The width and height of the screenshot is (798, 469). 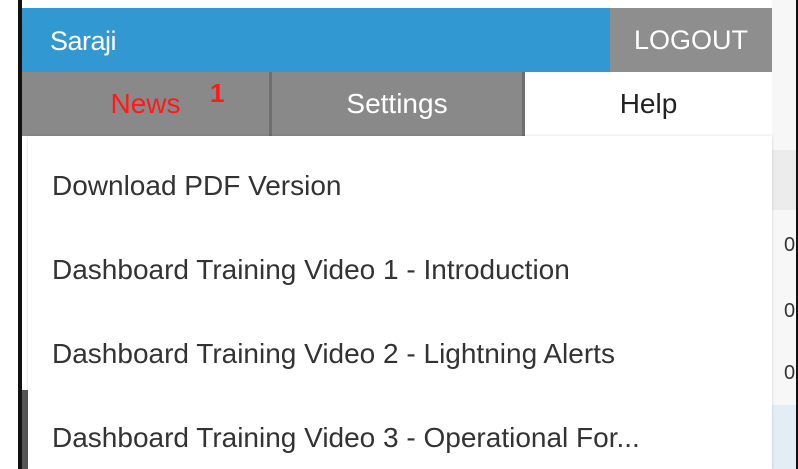 I want to click on tab-help-label: Help, so click(x=648, y=103).